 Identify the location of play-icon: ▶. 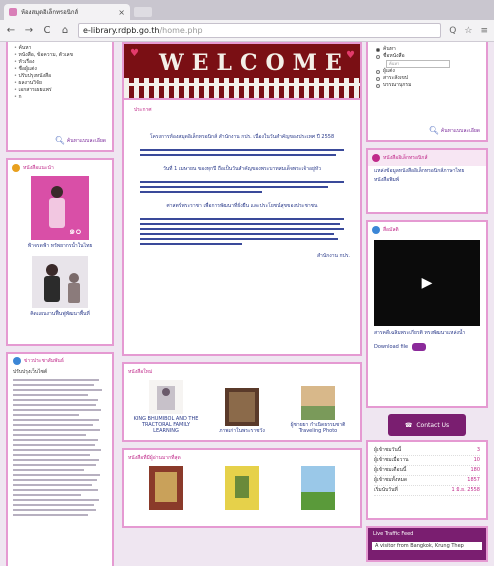
(427, 283).